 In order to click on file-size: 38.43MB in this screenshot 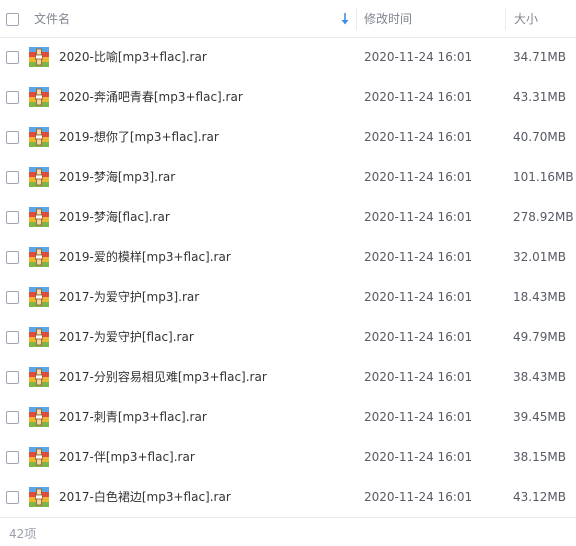, I will do `click(539, 377)`.